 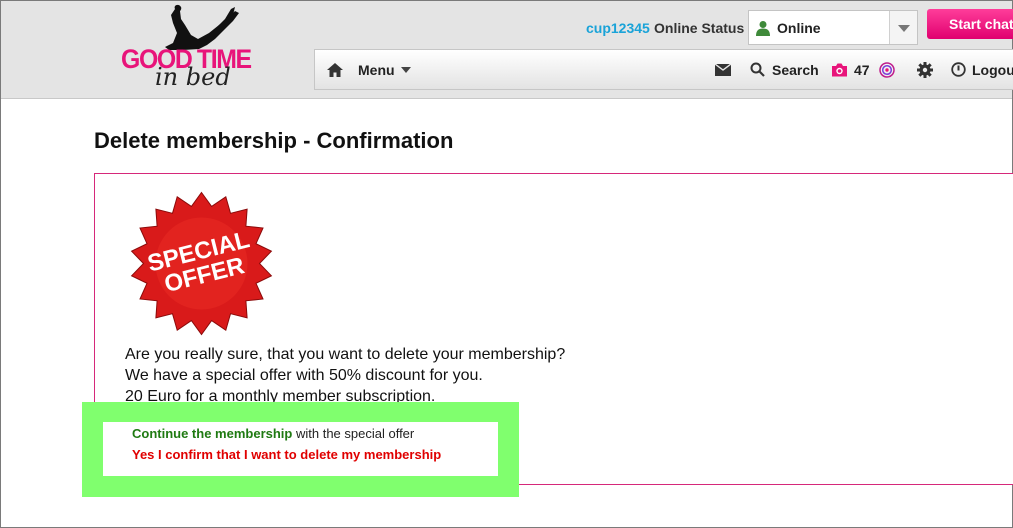 What do you see at coordinates (795, 69) in the screenshot?
I see `search-label: Search` at bounding box center [795, 69].